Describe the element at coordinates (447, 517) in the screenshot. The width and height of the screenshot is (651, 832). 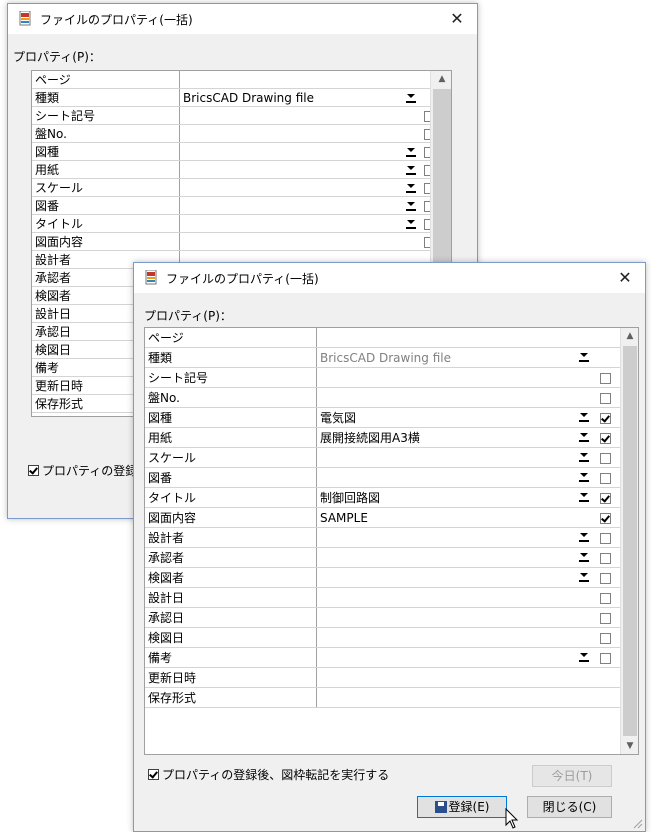
I see `property-value: SAMPLE` at that location.